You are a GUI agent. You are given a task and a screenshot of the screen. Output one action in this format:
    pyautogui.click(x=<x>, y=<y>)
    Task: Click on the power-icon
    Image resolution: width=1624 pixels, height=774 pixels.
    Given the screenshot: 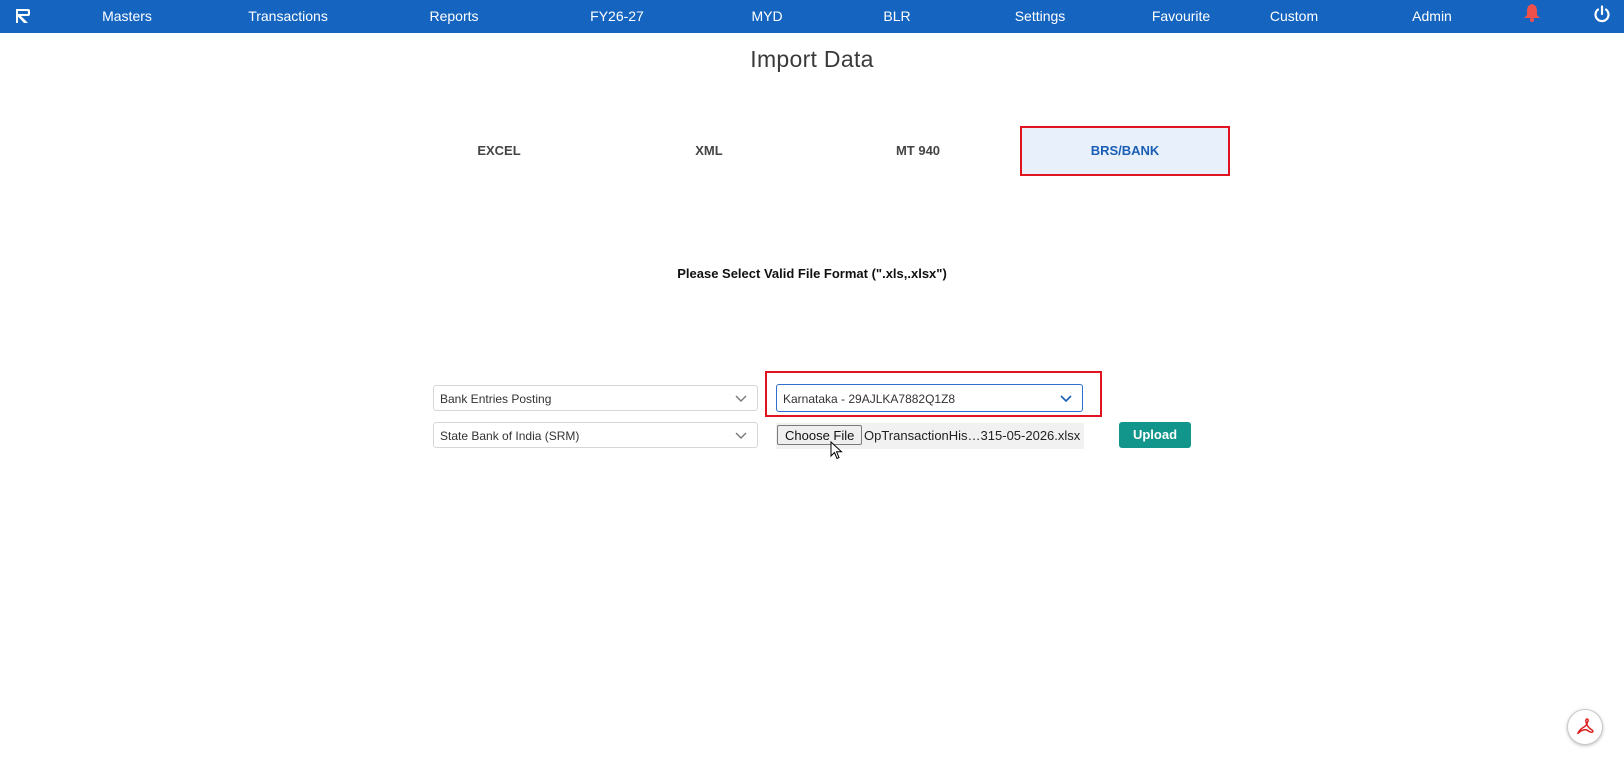 What is the action you would take?
    pyautogui.click(x=1602, y=14)
    